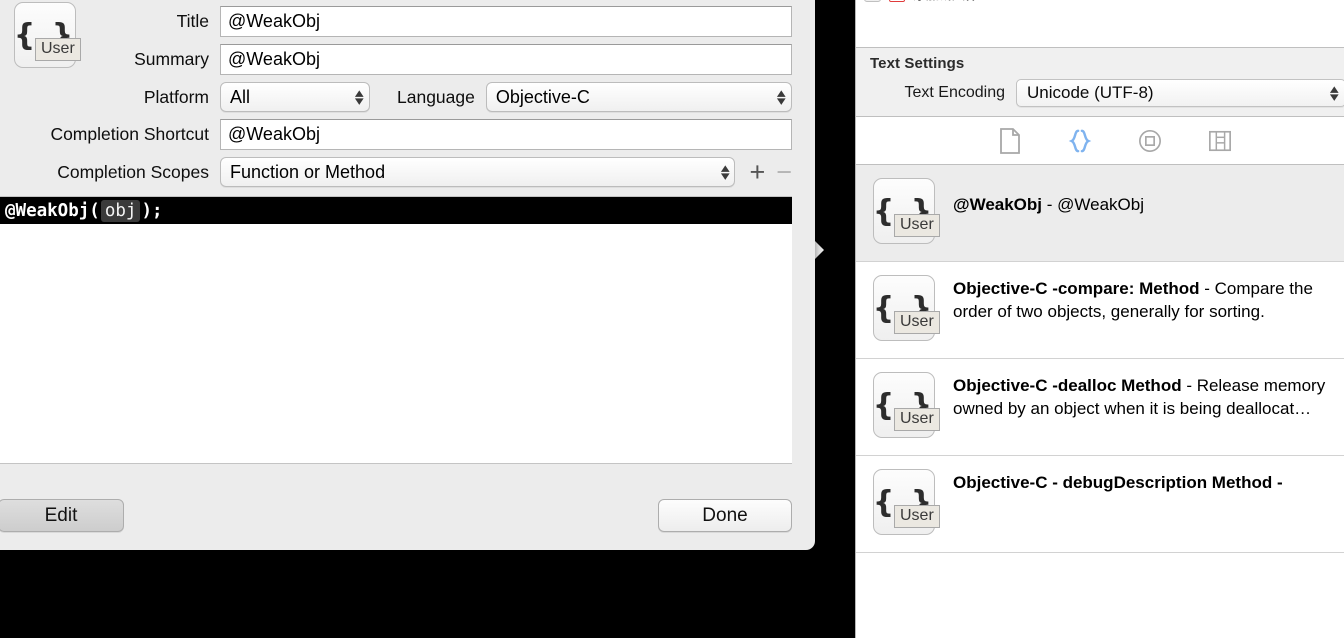 The width and height of the screenshot is (1344, 638). I want to click on popover-footer: Edit Done, so click(404, 515).